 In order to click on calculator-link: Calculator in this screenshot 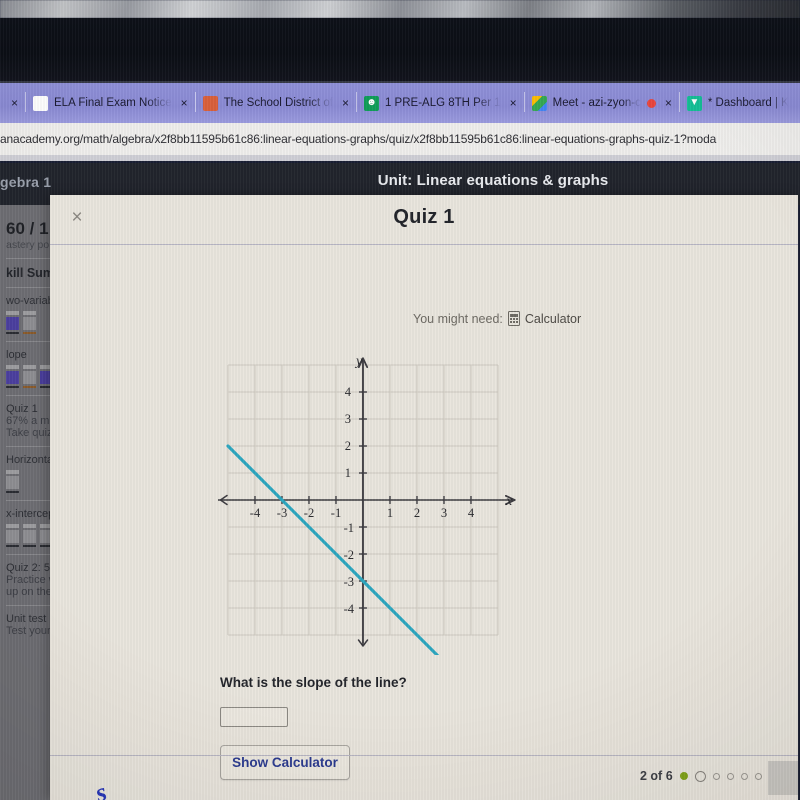, I will do `click(553, 319)`.